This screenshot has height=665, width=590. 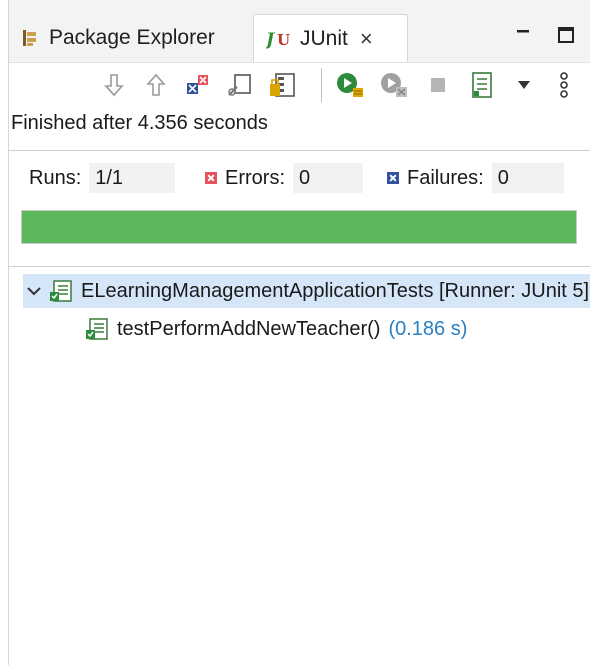 I want to click on test-case-time: (0.186 s), so click(x=428, y=328).